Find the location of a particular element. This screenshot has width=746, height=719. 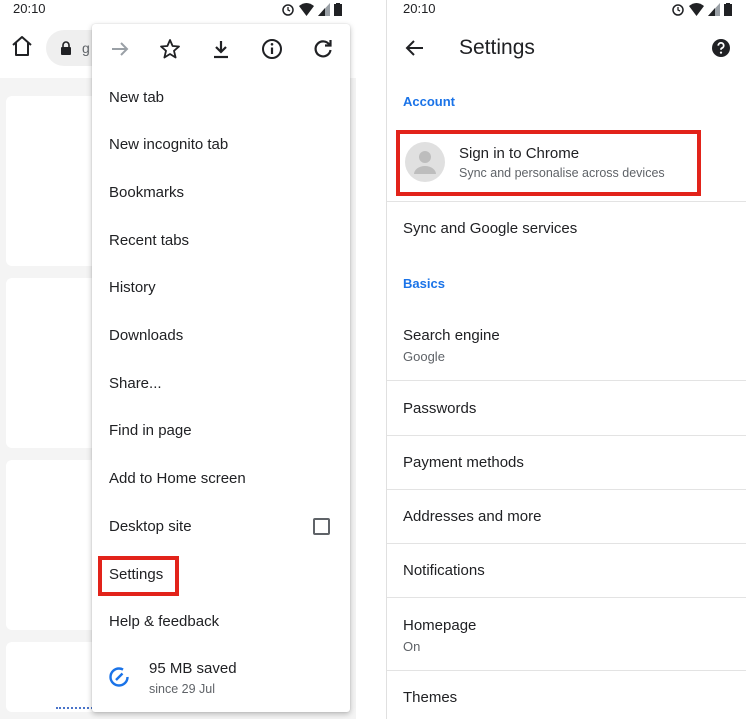

settings-row-title: Homepage is located at coordinates (440, 625).